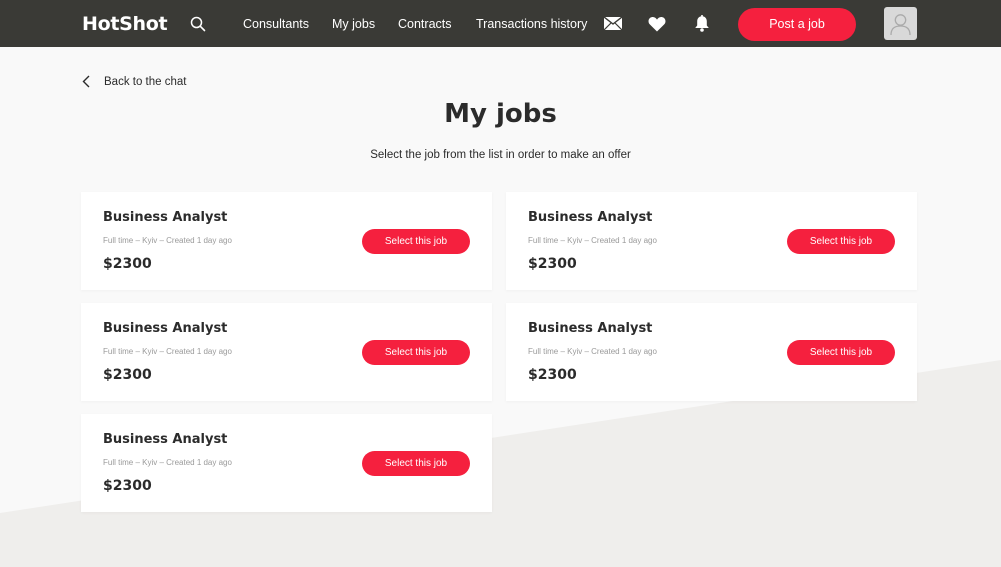  What do you see at coordinates (702, 23) in the screenshot?
I see `bell-icon` at bounding box center [702, 23].